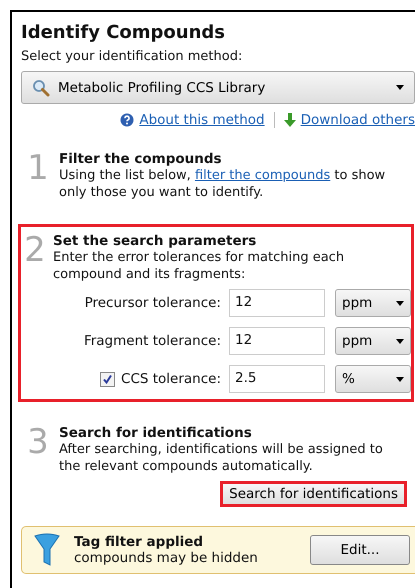  I want to click on funnel-icon, so click(47, 550).